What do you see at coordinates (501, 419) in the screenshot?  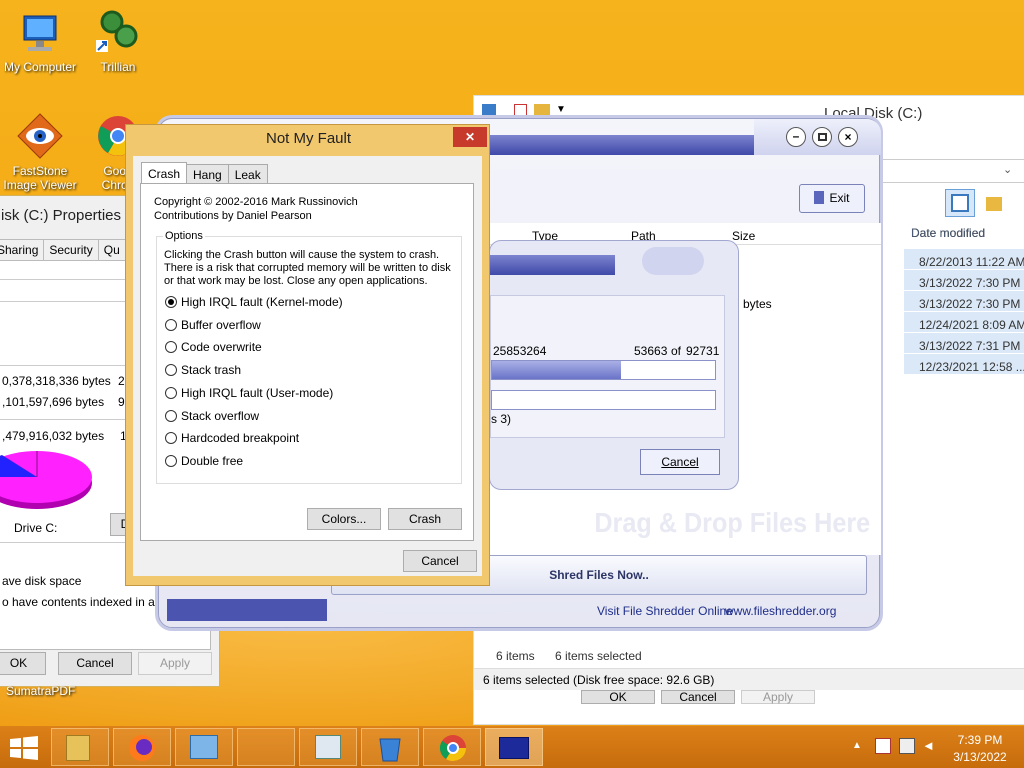 I see `progress-pass-label: s 3)` at bounding box center [501, 419].